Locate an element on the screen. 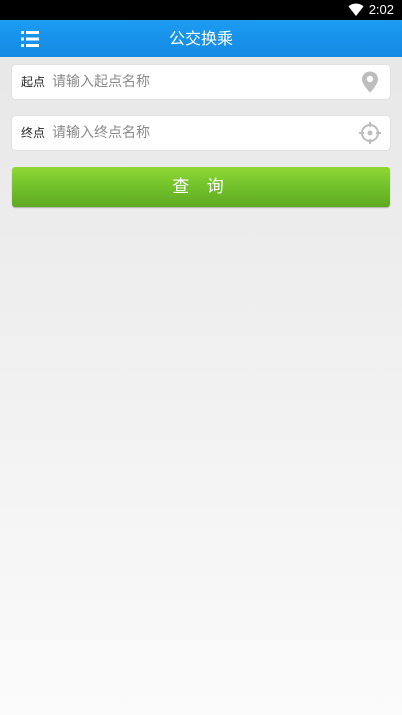 The width and height of the screenshot is (402, 715). end-label: 终点 is located at coordinates (33, 133).